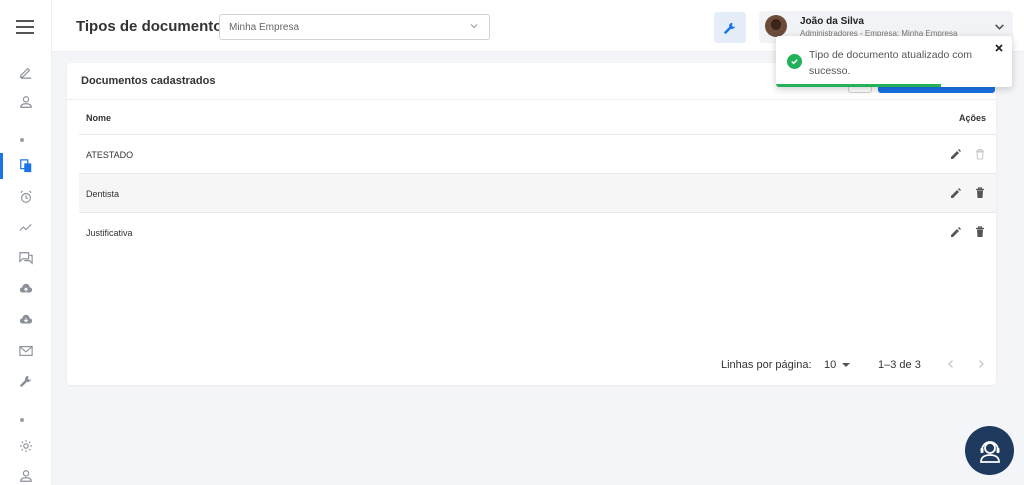 This screenshot has width=1024, height=485. I want to click on mail-icon, so click(26, 351).